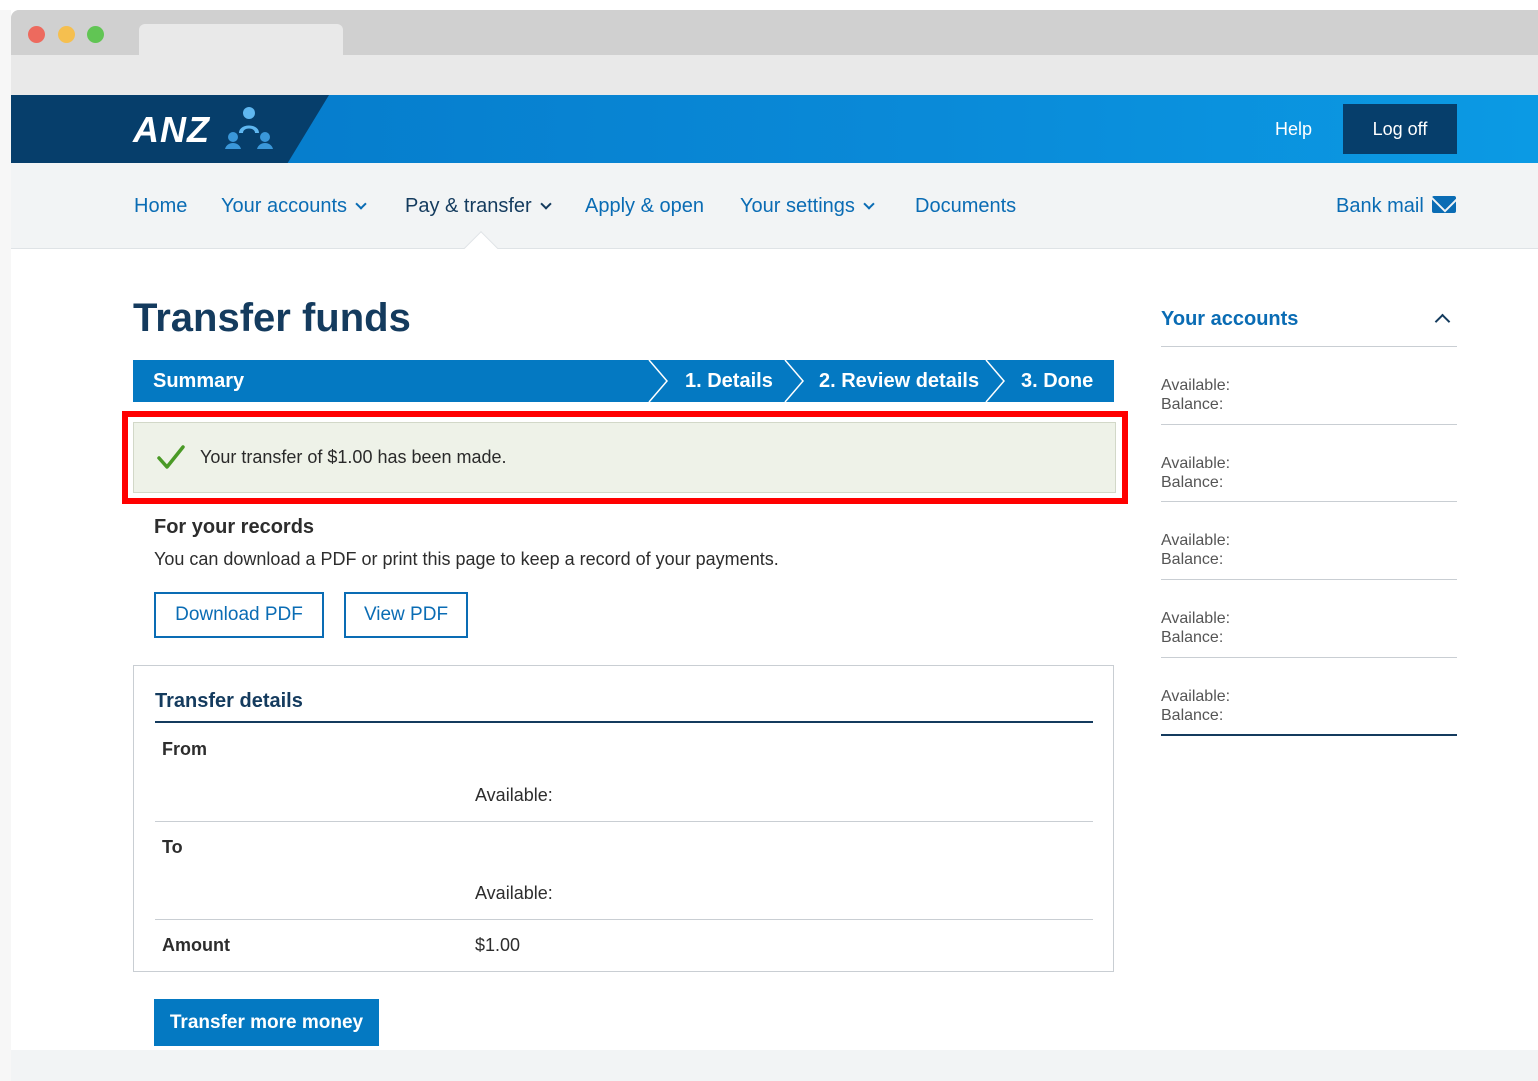 The width and height of the screenshot is (1538, 1081). I want to click on nav-item-your-settings: Your settings, so click(807, 206).